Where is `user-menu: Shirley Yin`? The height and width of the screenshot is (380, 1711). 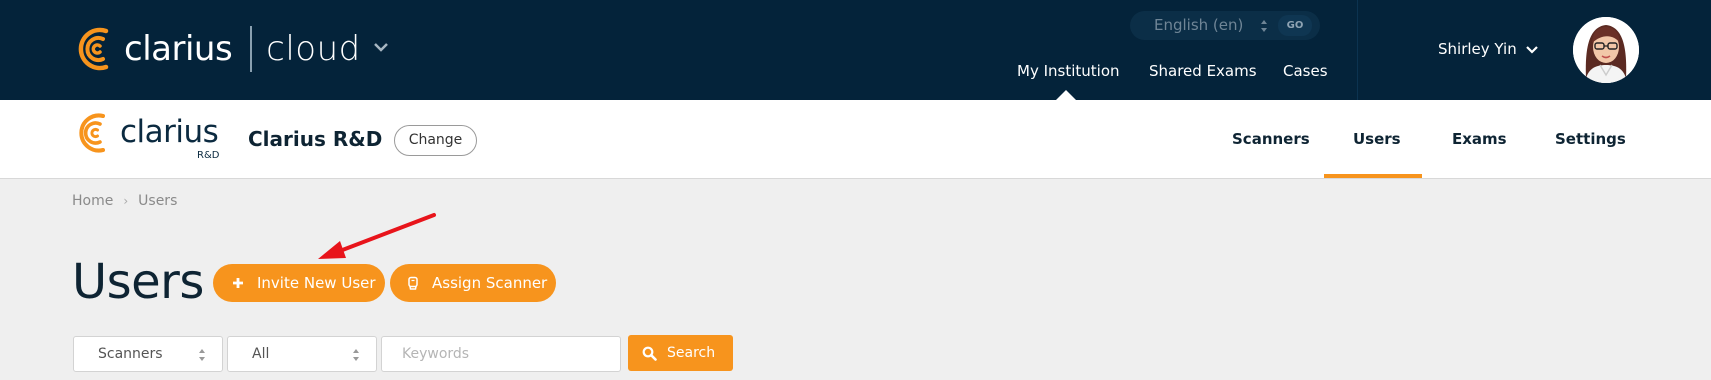 user-menu: Shirley Yin is located at coordinates (1488, 49).